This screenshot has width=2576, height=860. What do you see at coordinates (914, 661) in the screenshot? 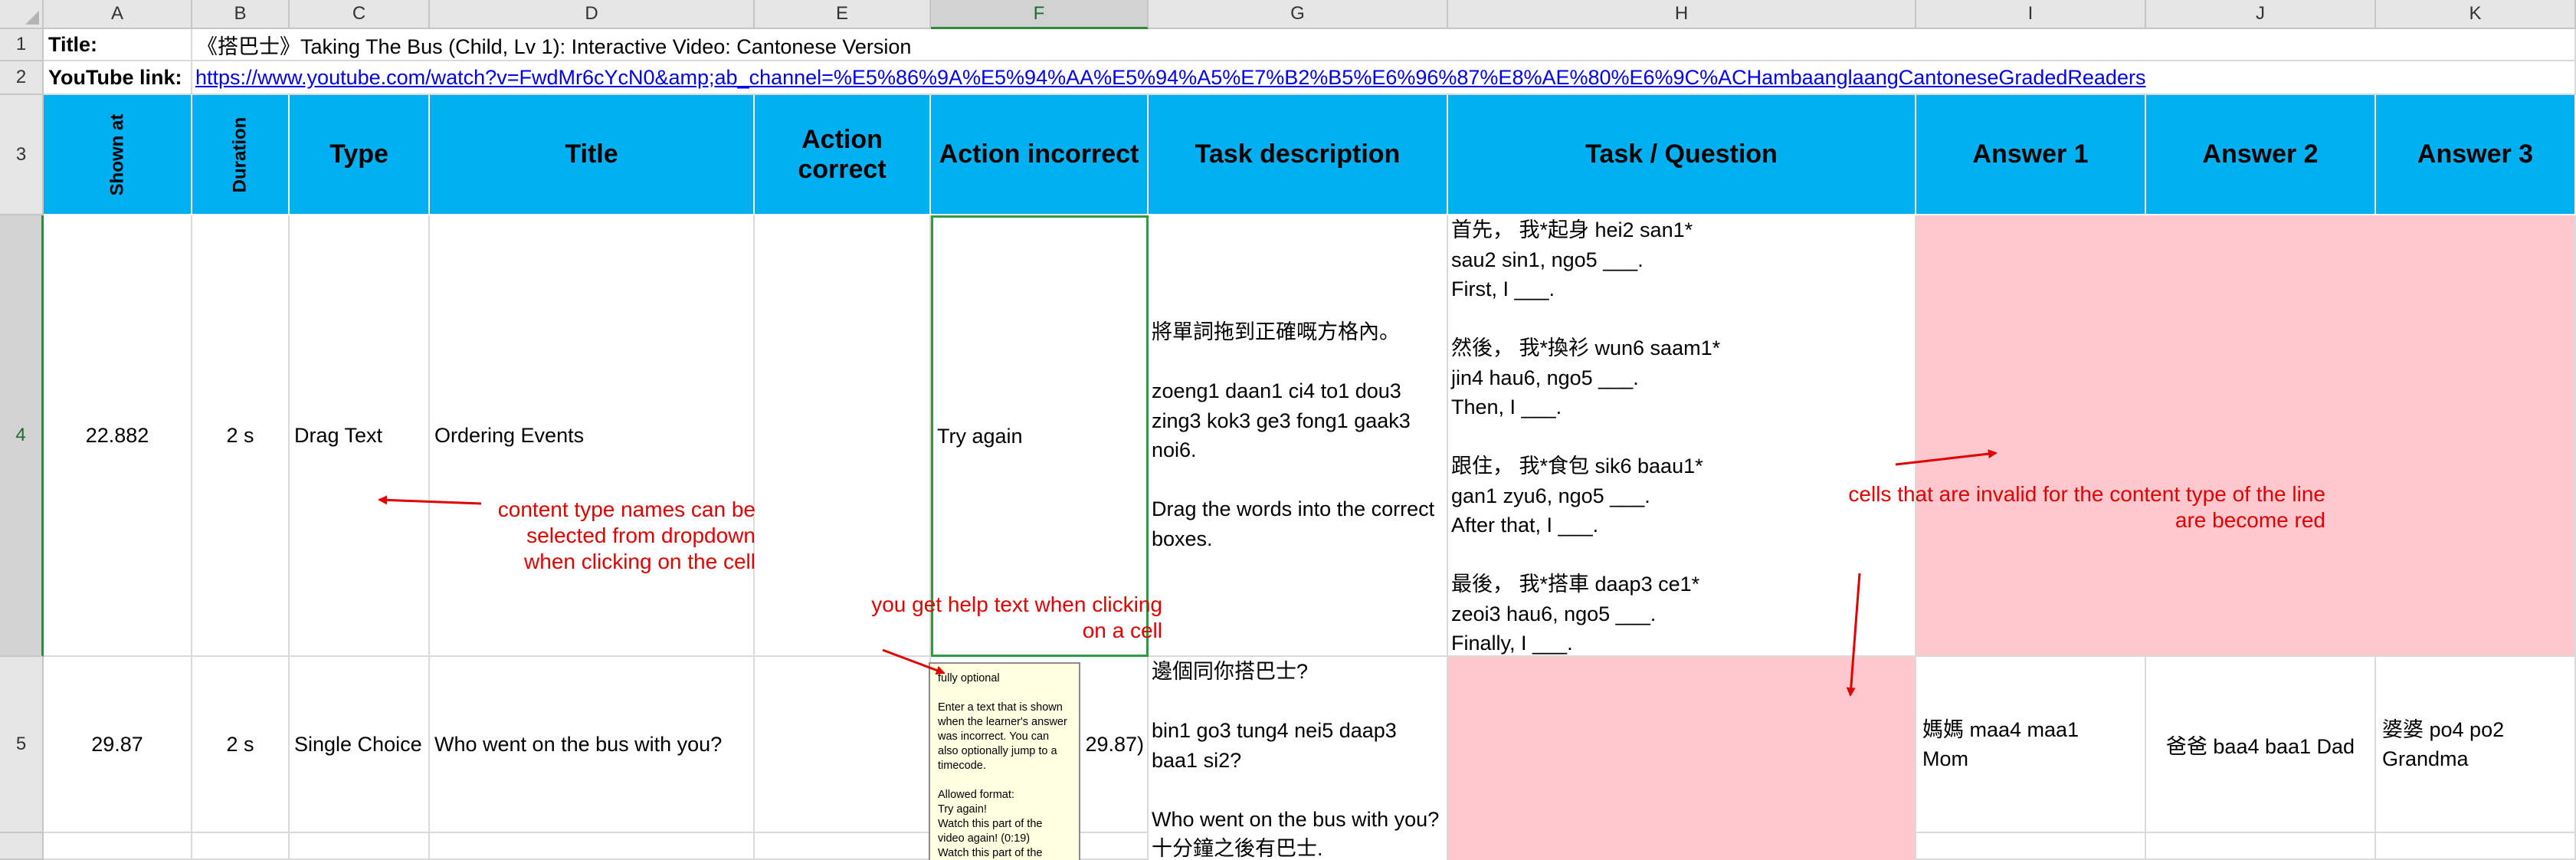
I see `arrow-to-tooltip` at bounding box center [914, 661].